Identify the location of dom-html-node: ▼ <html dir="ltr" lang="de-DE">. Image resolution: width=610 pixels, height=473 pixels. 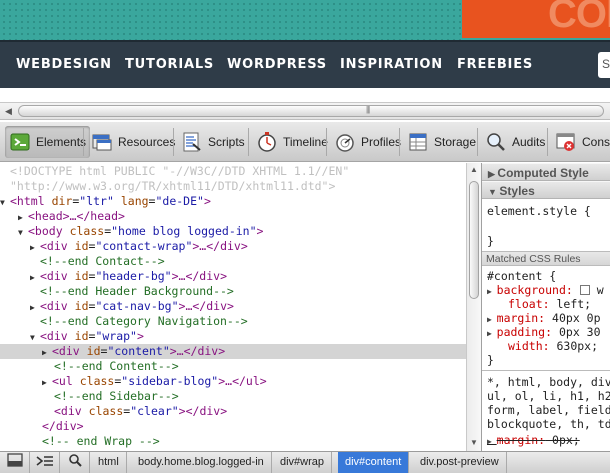
(233, 201).